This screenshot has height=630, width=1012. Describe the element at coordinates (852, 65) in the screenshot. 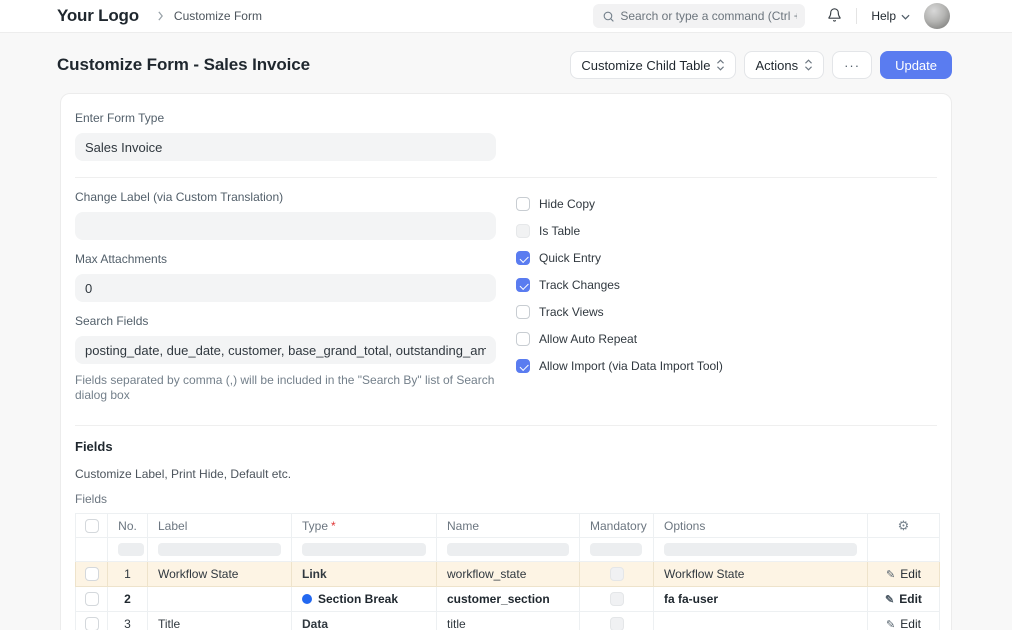

I see `more-menu-button: ···` at that location.